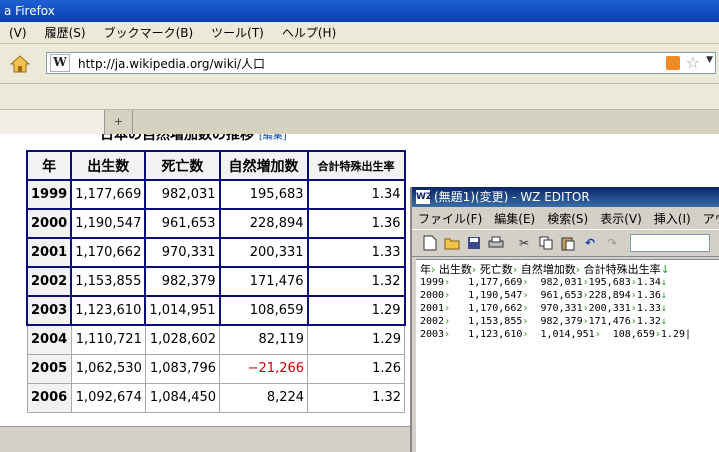 Image resolution: width=719 pixels, height=452 pixels. What do you see at coordinates (708, 218) in the screenshot?
I see `wz-menu-outline: アウト` at bounding box center [708, 218].